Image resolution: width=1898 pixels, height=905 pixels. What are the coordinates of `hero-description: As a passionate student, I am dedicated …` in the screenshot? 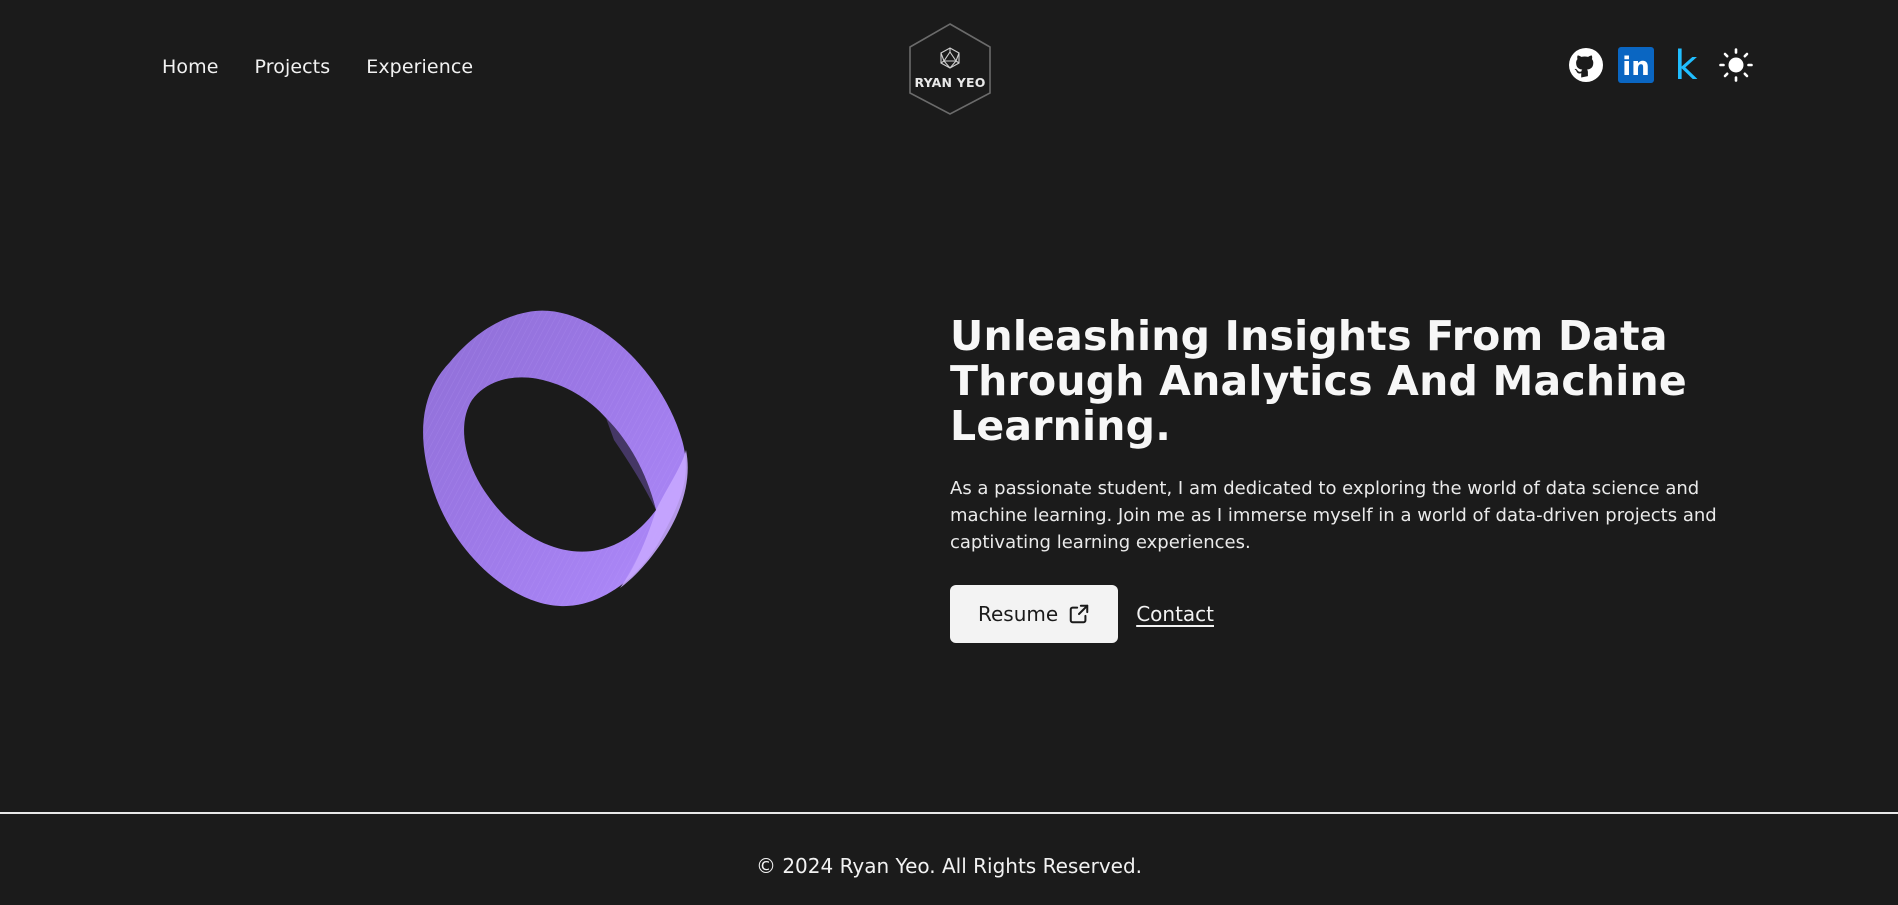 It's located at (1333, 515).